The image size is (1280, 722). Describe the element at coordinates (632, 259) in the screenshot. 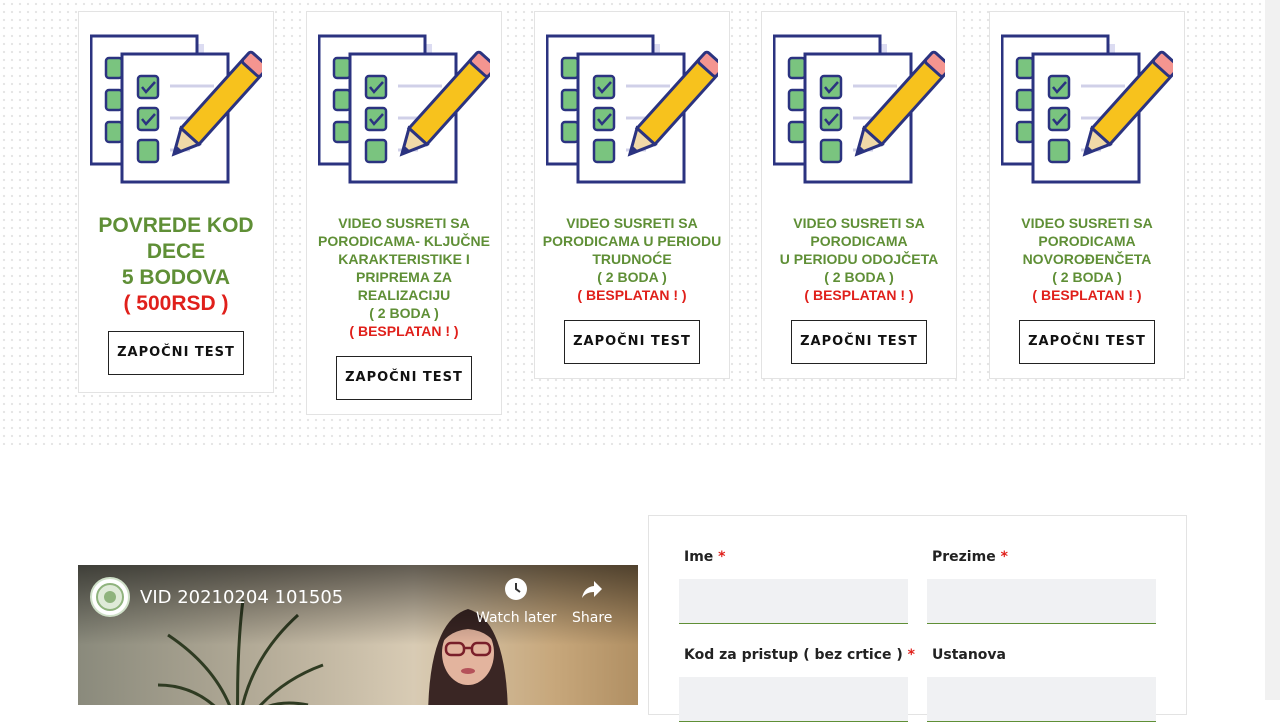

I see `card-title-line: TRUDNOĆE` at that location.